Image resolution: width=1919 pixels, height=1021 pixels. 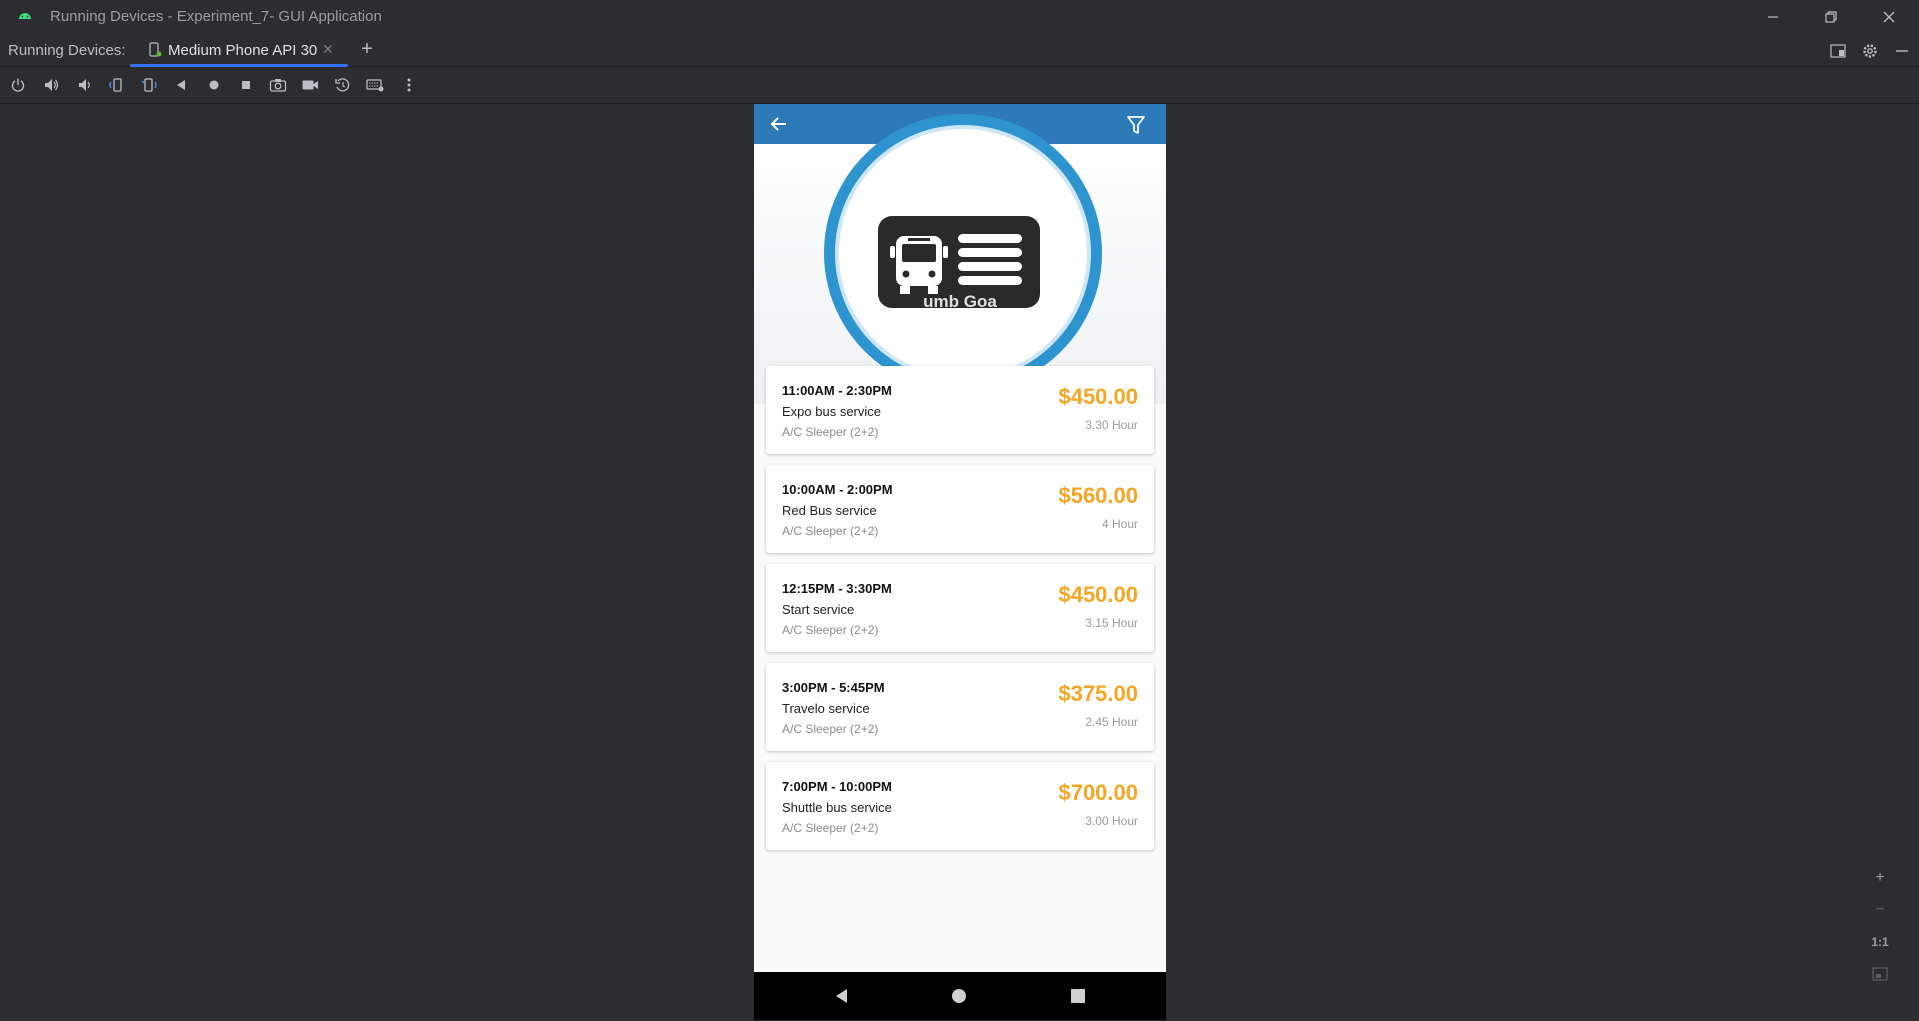 What do you see at coordinates (837, 489) in the screenshot?
I see `bus-time: 10:00AM - 2:00PM` at bounding box center [837, 489].